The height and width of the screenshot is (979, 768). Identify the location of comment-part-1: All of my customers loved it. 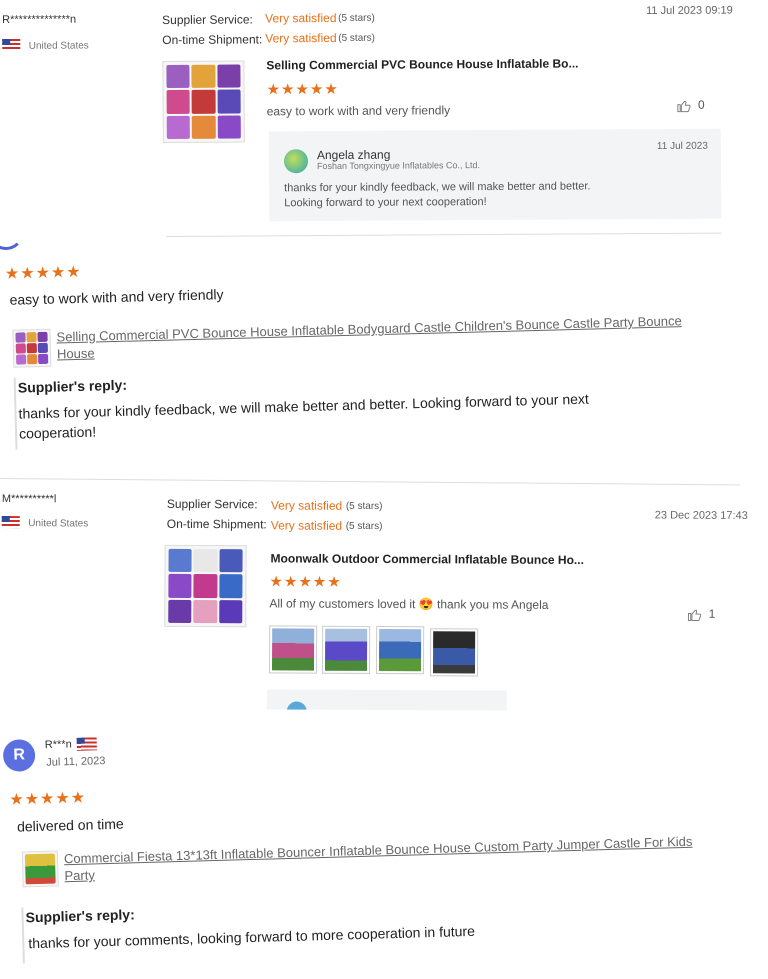
(342, 604).